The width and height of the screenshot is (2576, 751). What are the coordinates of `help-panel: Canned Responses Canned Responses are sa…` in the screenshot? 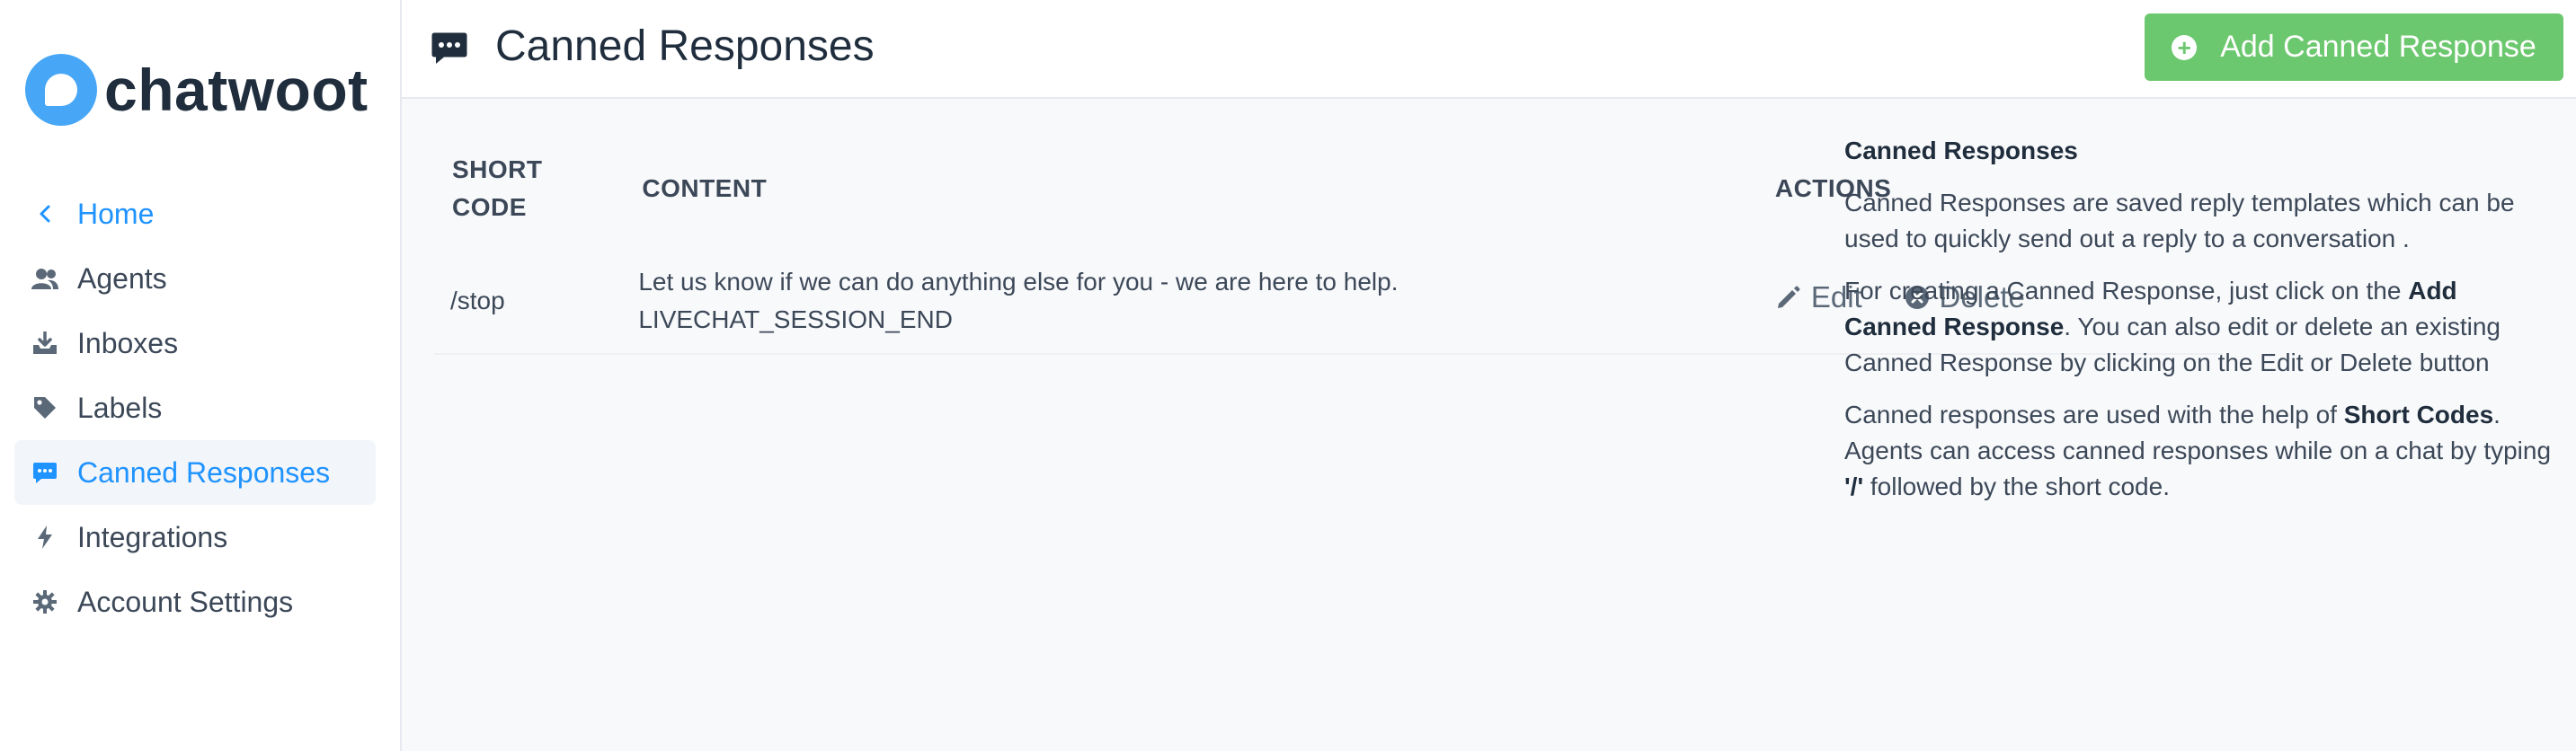 It's located at (2199, 327).